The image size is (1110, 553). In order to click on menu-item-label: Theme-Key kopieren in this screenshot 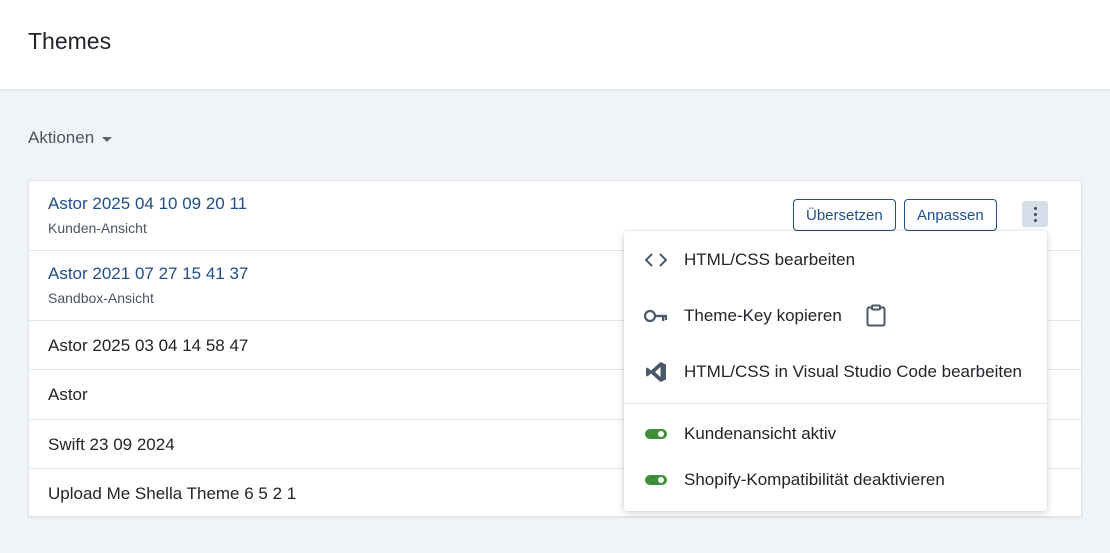, I will do `click(763, 315)`.